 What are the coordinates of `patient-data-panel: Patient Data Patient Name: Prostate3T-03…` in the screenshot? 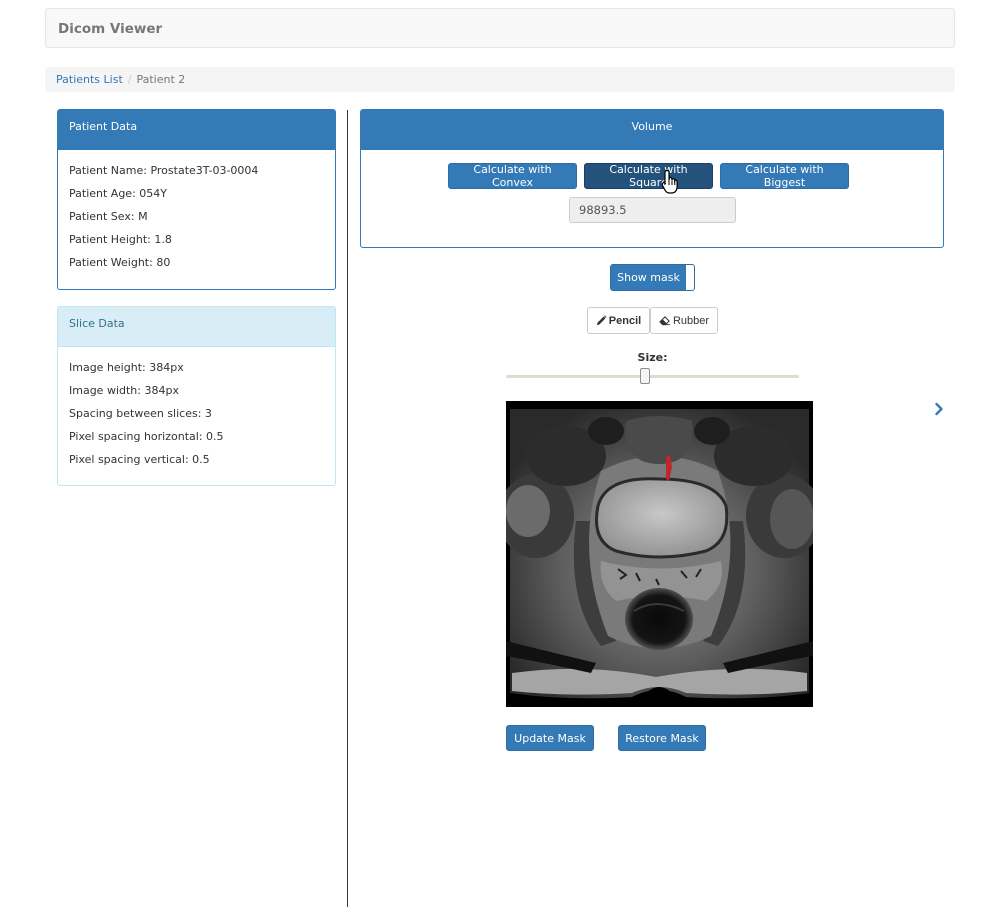 It's located at (196, 199).